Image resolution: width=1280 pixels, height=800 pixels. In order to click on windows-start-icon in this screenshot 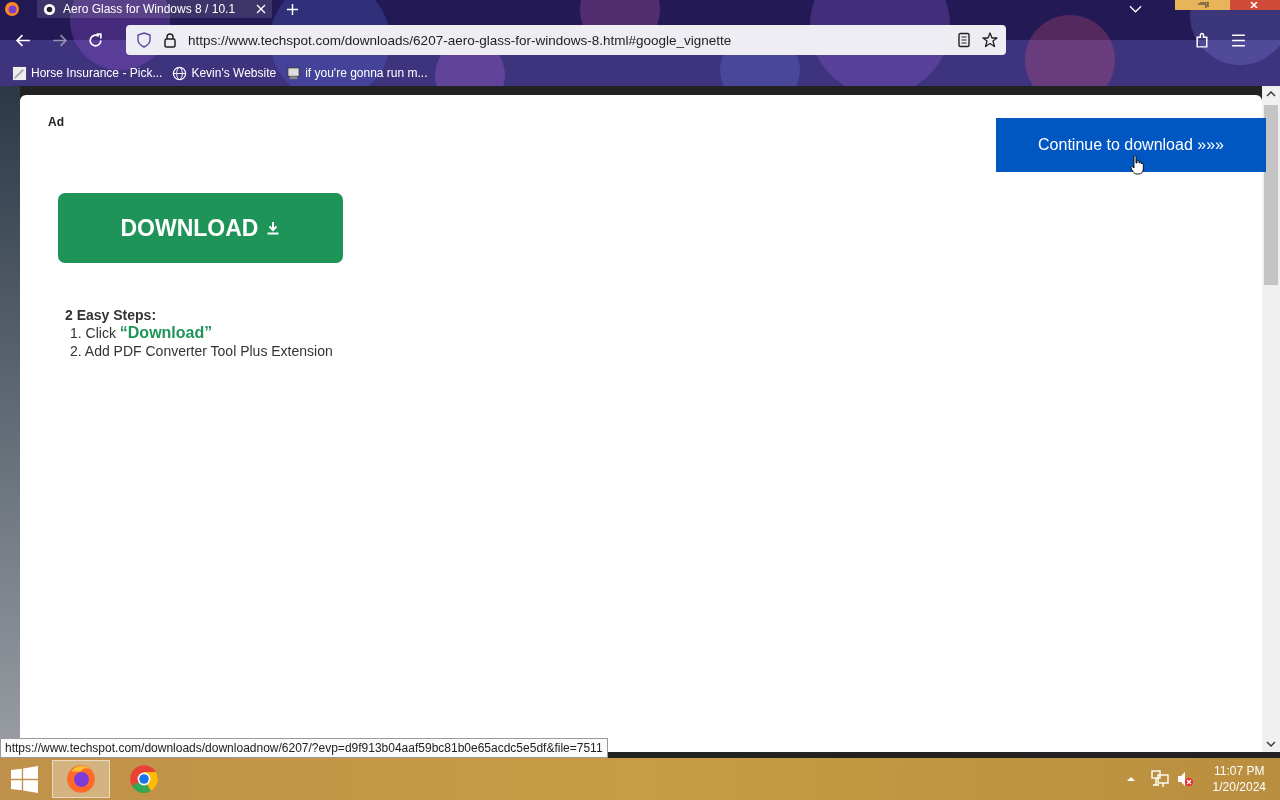, I will do `click(24, 779)`.